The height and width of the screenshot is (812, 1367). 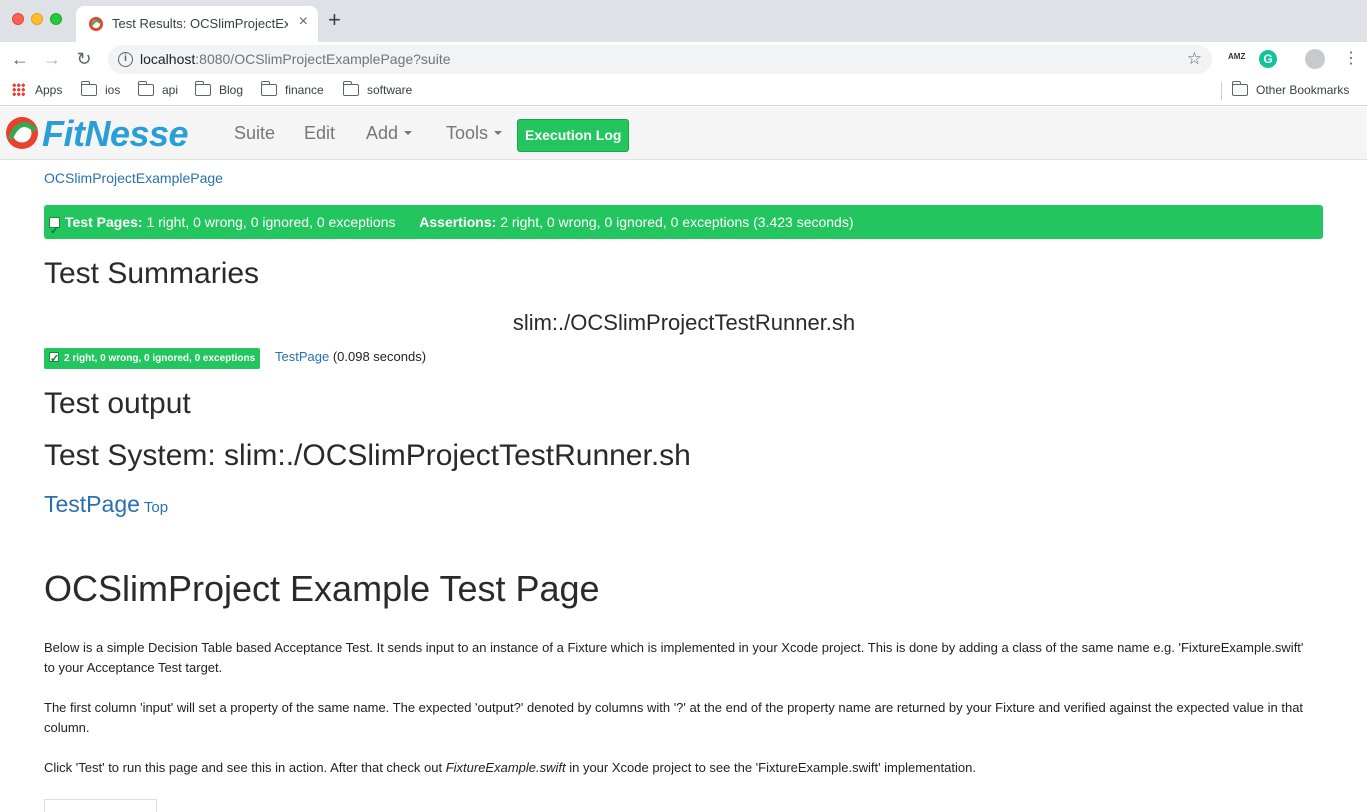 What do you see at coordinates (334, 20) in the screenshot?
I see `new-tab-button: +` at bounding box center [334, 20].